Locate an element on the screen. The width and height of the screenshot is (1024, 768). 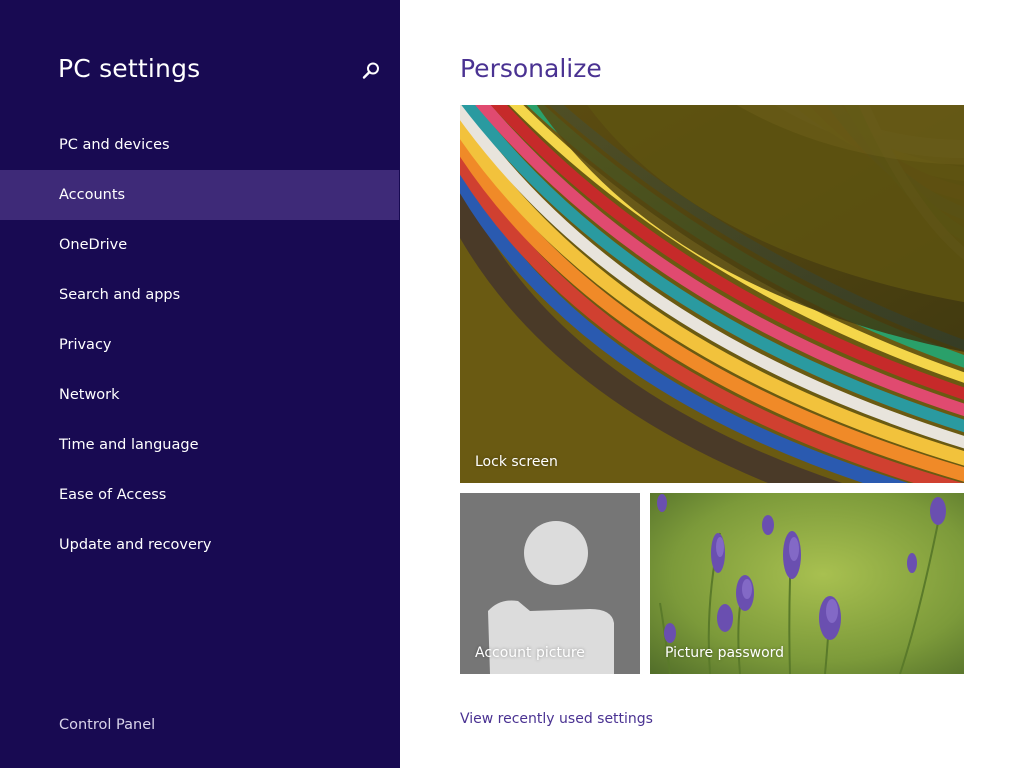
sidebar-title: PC settings is located at coordinates (129, 68).